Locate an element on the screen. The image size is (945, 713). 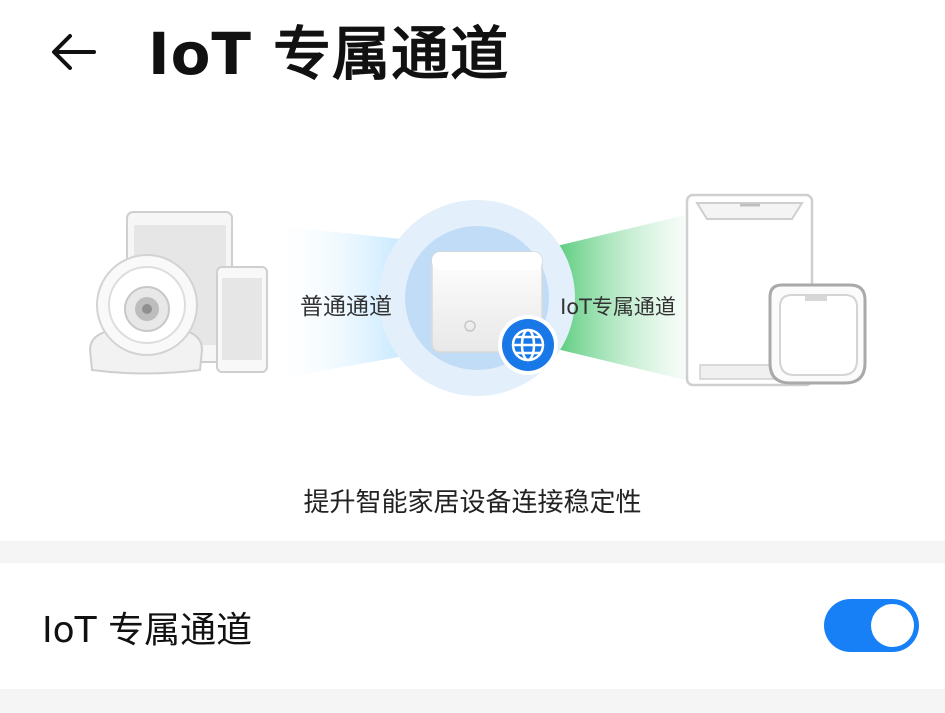
camera-device is located at coordinates (146, 314).